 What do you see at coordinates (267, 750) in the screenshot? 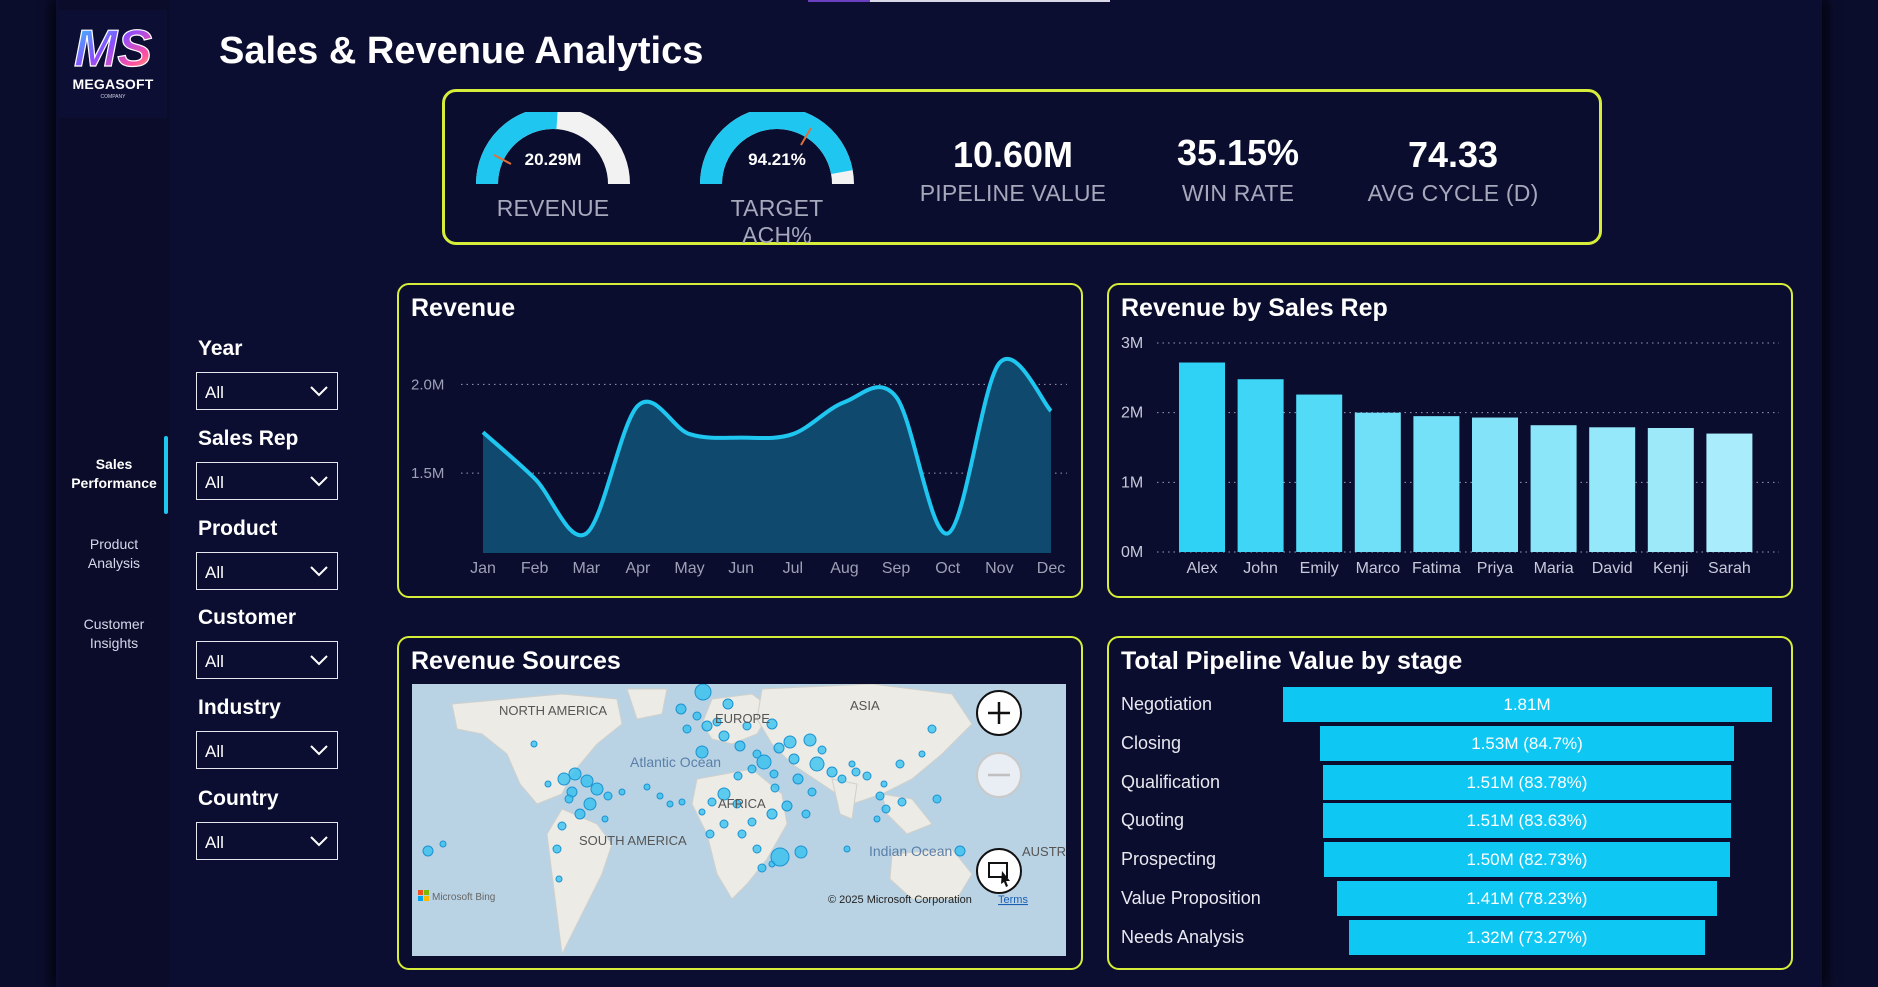
I see `industry-dropdown: All` at bounding box center [267, 750].